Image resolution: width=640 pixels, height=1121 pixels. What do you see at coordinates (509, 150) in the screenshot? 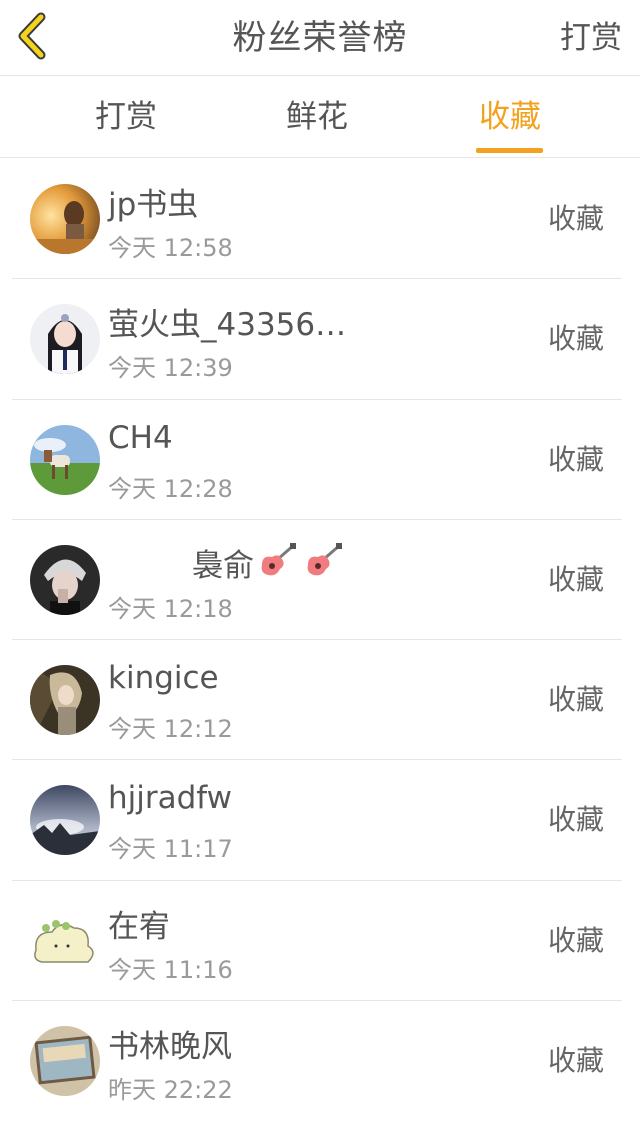
I see `active-tab-indicator` at bounding box center [509, 150].